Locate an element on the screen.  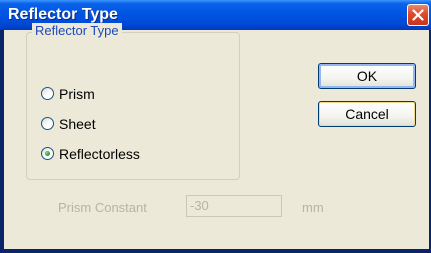
radio-selected-dot is located at coordinates (47, 153).